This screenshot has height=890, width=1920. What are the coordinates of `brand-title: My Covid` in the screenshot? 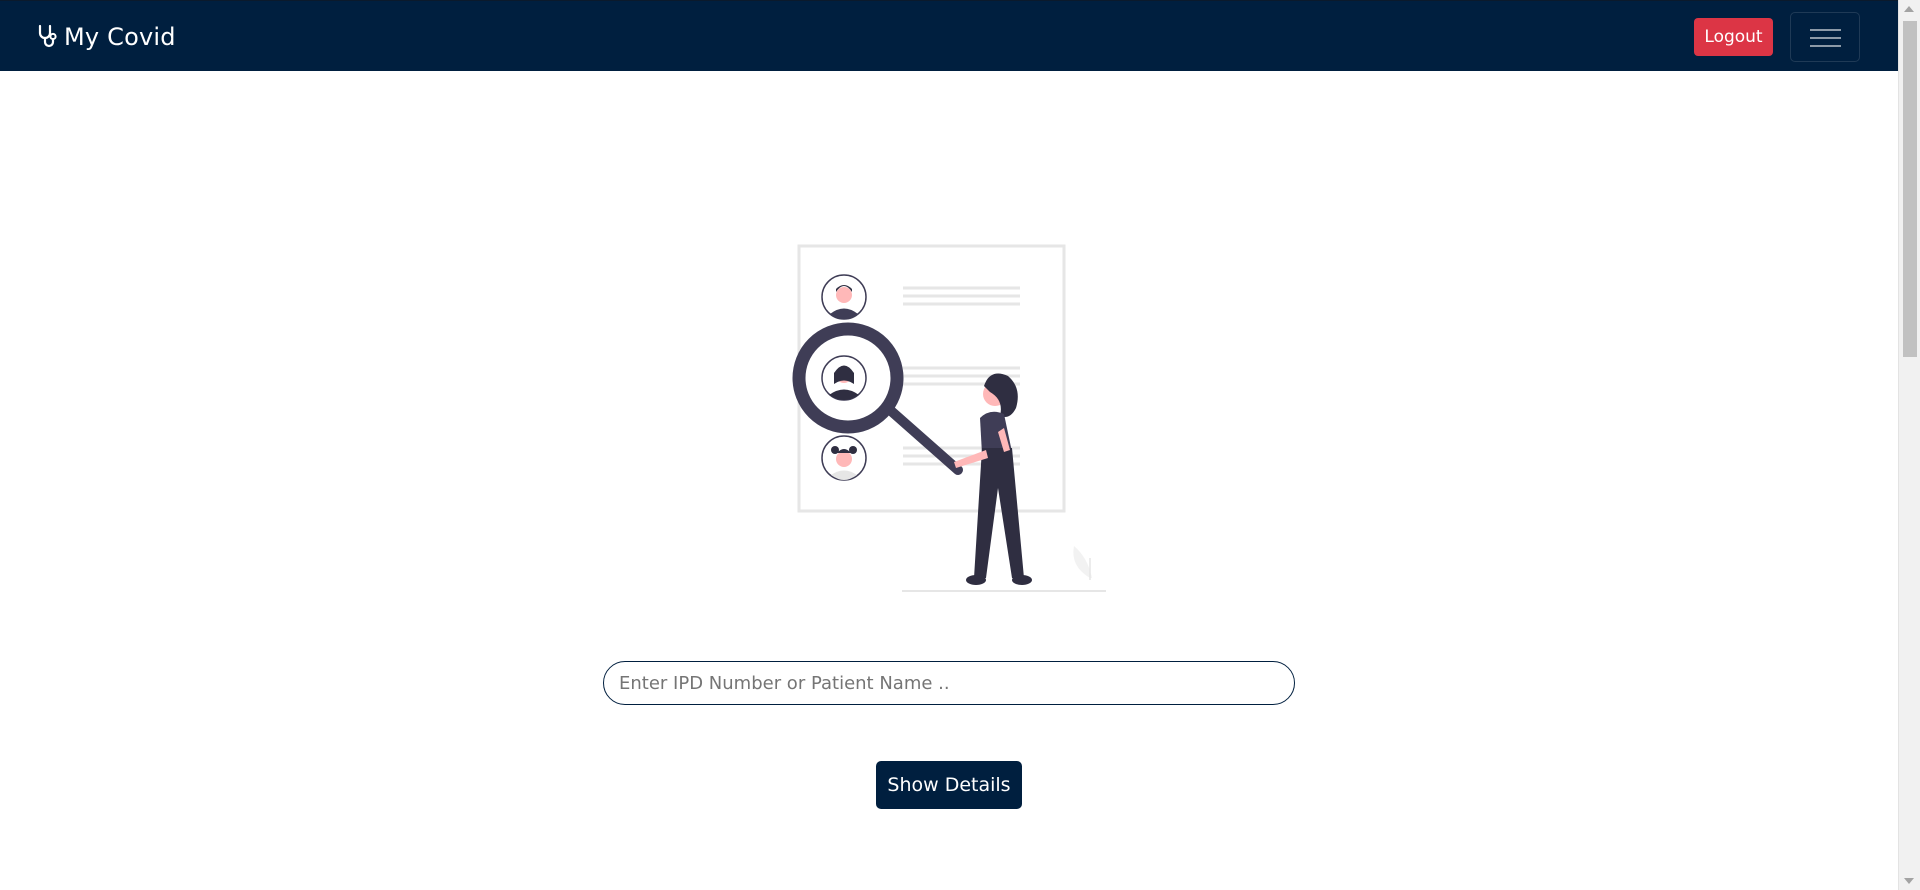 It's located at (120, 37).